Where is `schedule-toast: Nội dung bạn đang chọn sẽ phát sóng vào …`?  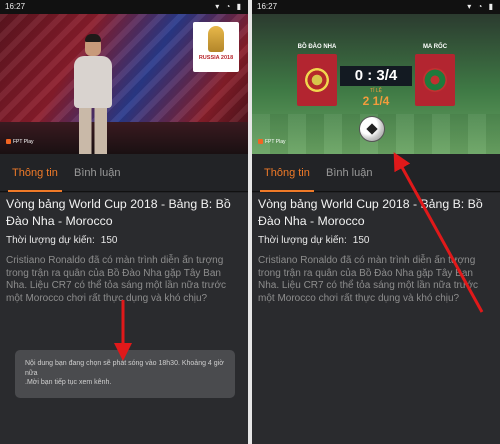
schedule-toast: Nội dung bạn đang chọn sẽ phát sóng vào … is located at coordinates (125, 374).